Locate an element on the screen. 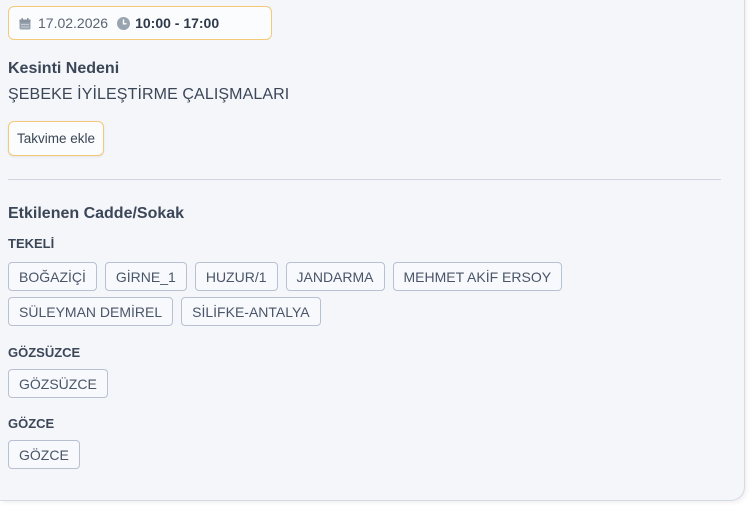 The height and width of the screenshot is (507, 750). date-time-badge: 17.02.2026 10:00 - 17:00 is located at coordinates (140, 23).